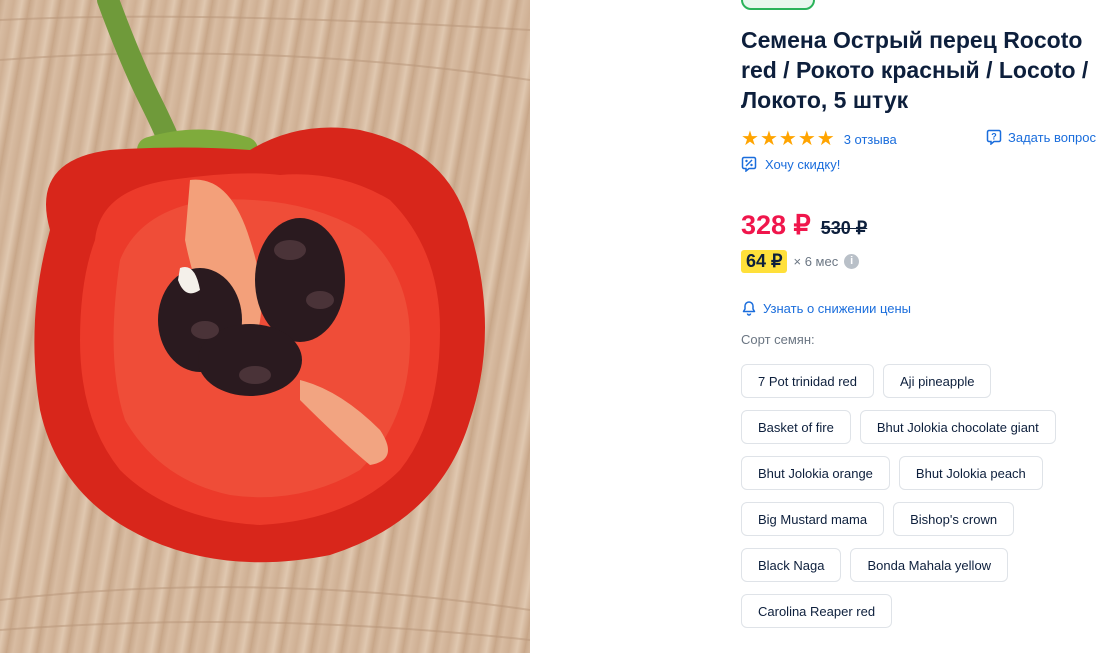 Image resolution: width=1113 pixels, height=653 pixels. I want to click on discount-tag-icon, so click(749, 164).